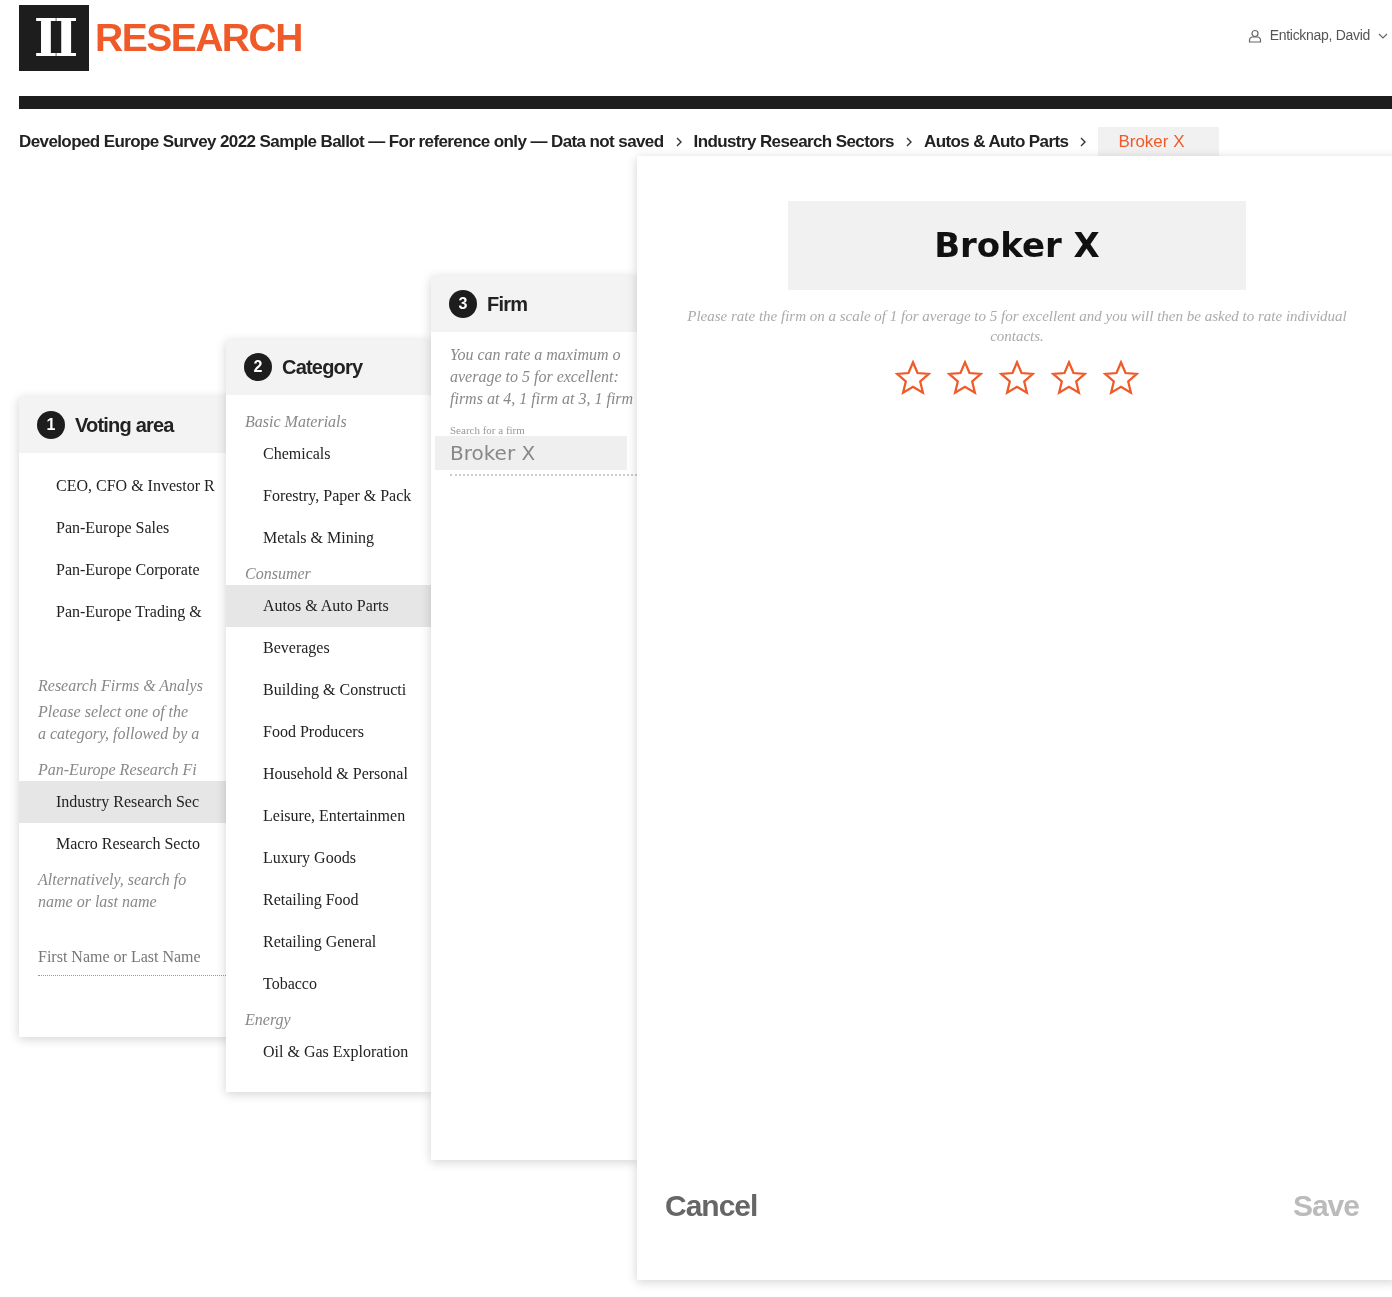  I want to click on user-menu: Enticknap, David, so click(1319, 35).